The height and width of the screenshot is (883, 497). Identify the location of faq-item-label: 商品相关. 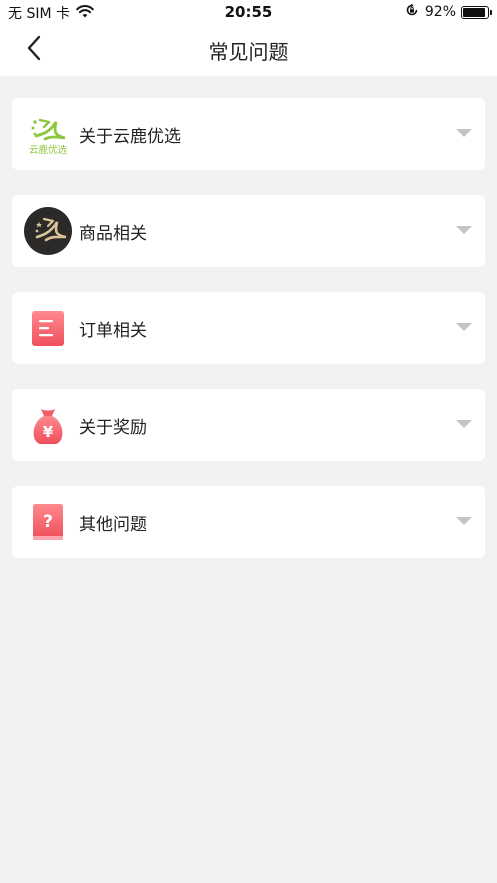
(113, 234).